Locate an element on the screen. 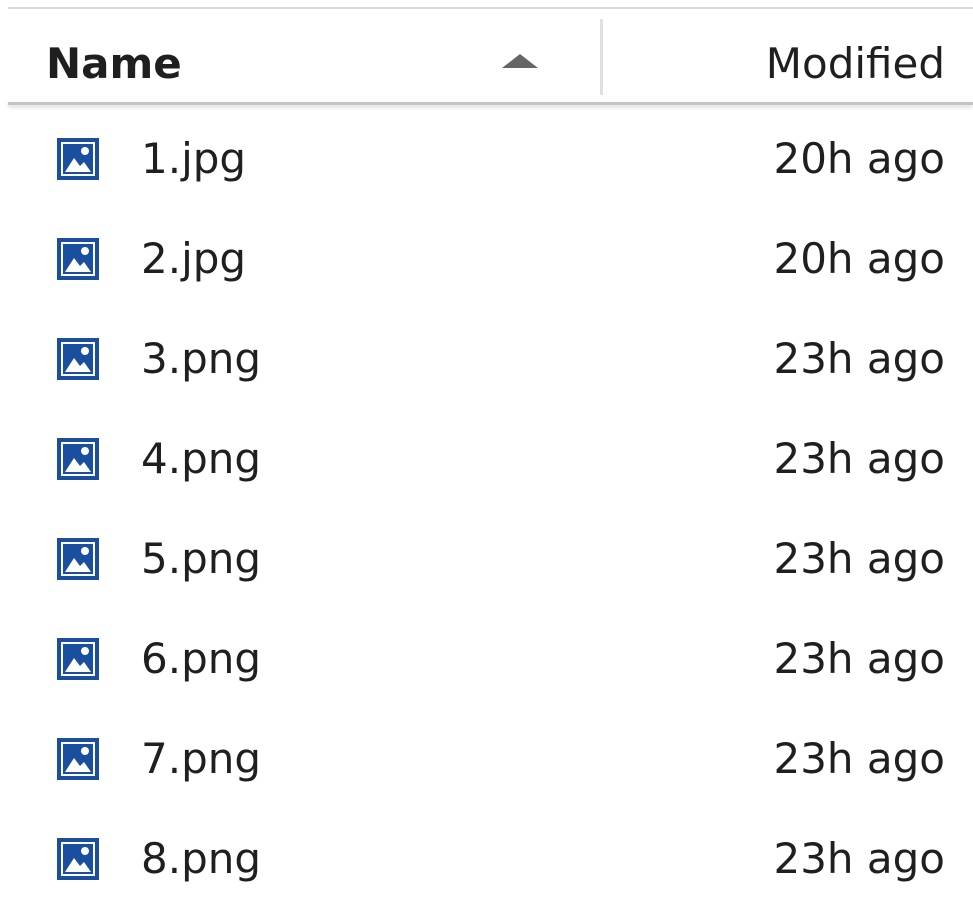 Image resolution: width=973 pixels, height=911 pixels. caret-up-icon is located at coordinates (520, 61).